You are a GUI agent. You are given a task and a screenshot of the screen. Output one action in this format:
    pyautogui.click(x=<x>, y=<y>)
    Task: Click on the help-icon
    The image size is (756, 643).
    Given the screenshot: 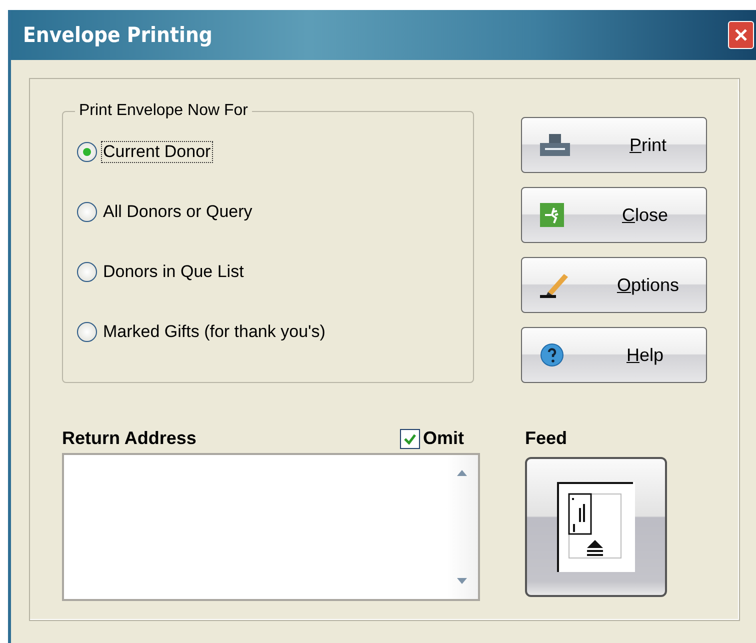 What is the action you would take?
    pyautogui.click(x=552, y=355)
    